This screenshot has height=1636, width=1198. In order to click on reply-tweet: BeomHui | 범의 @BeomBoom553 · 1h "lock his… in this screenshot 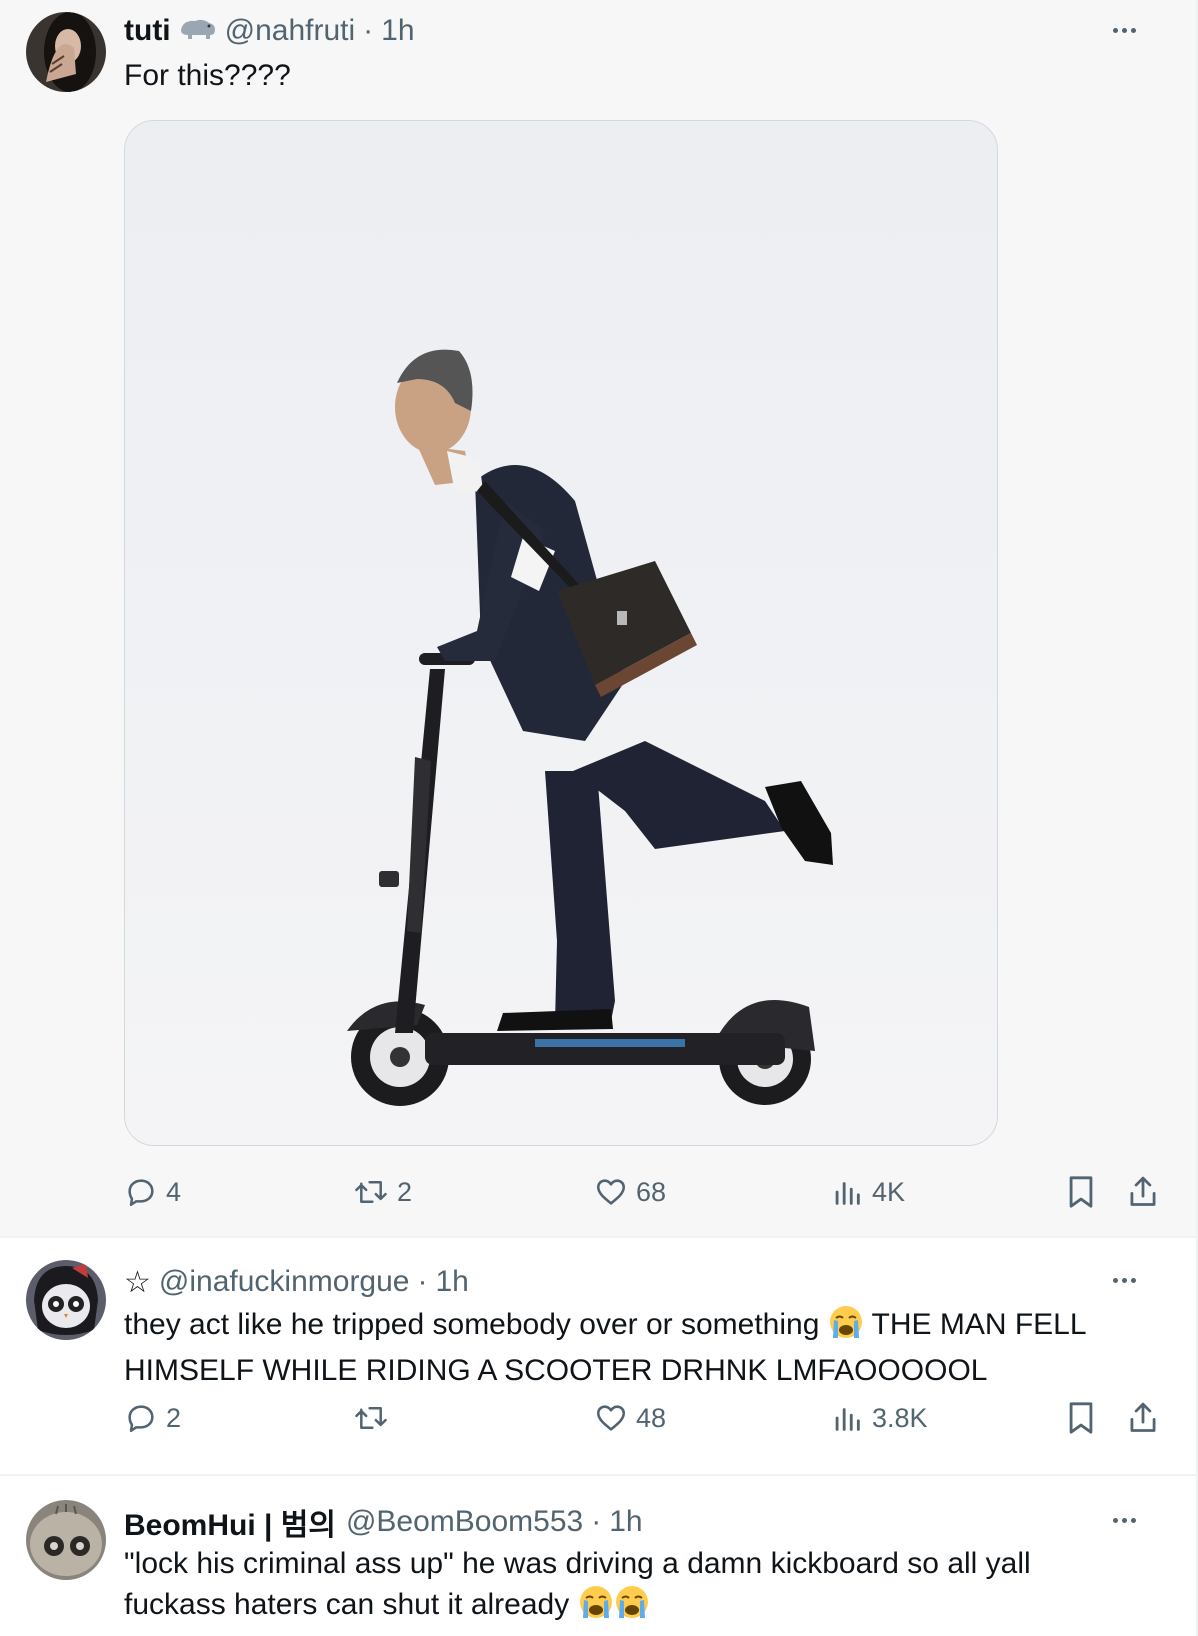, I will do `click(598, 1556)`.